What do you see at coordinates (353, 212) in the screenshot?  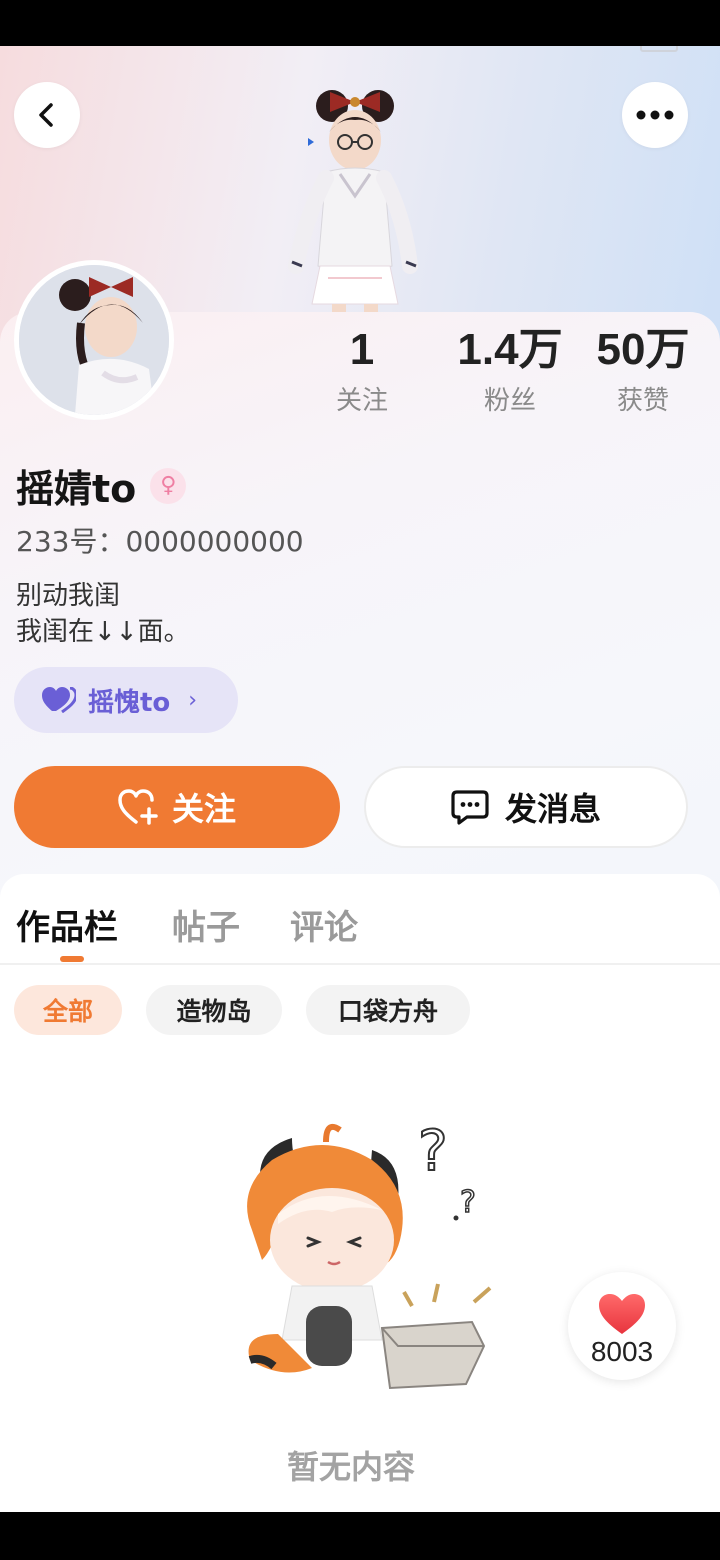 I see `character-figure-image` at bounding box center [353, 212].